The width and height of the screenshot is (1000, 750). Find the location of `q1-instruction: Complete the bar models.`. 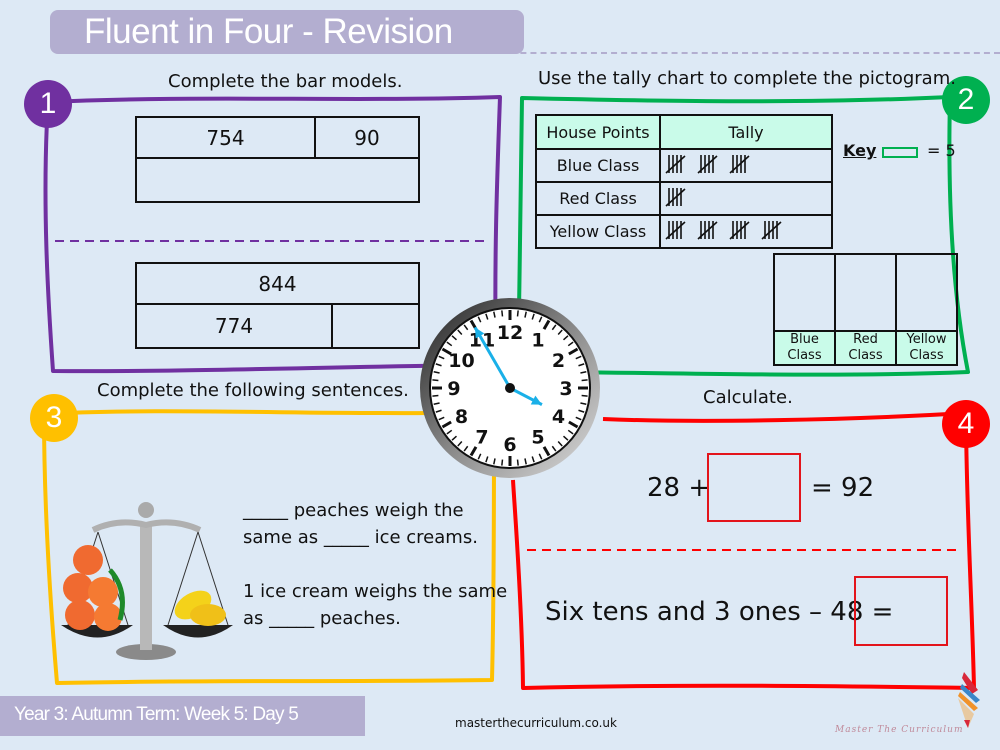

q1-instruction: Complete the bar models. is located at coordinates (285, 81).